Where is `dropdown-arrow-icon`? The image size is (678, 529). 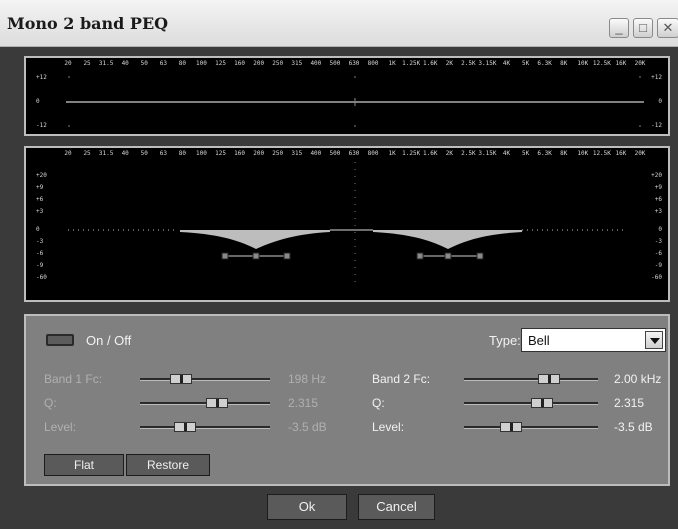
dropdown-arrow-icon is located at coordinates (654, 340).